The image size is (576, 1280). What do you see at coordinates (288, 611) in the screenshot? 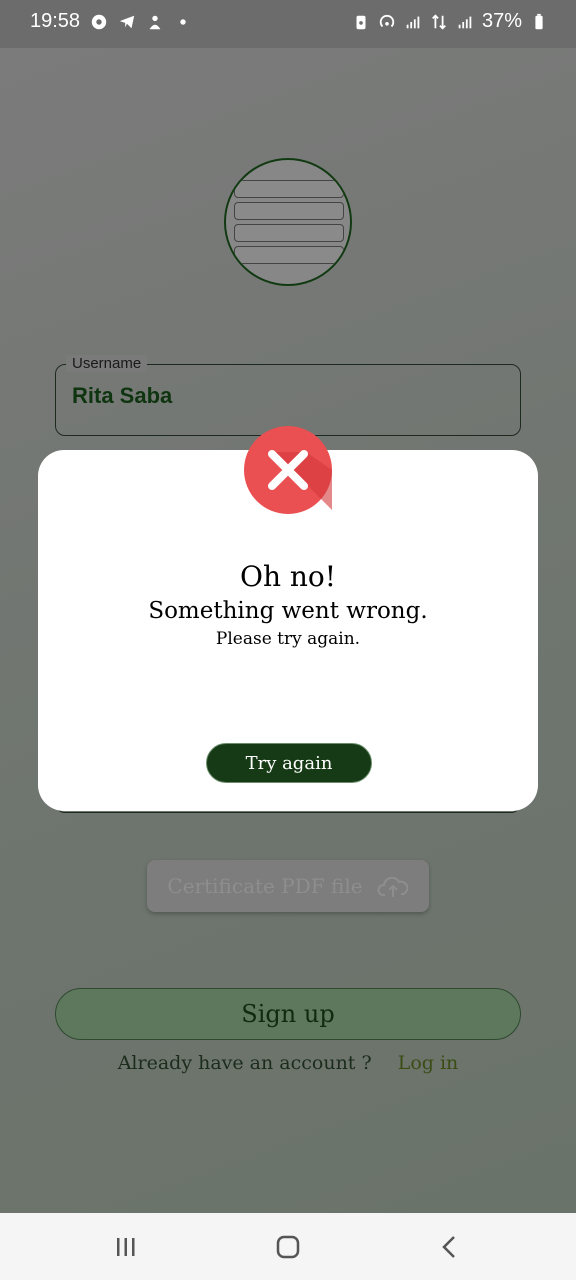
I see `dialog-subtitle: Something went wrong.` at bounding box center [288, 611].